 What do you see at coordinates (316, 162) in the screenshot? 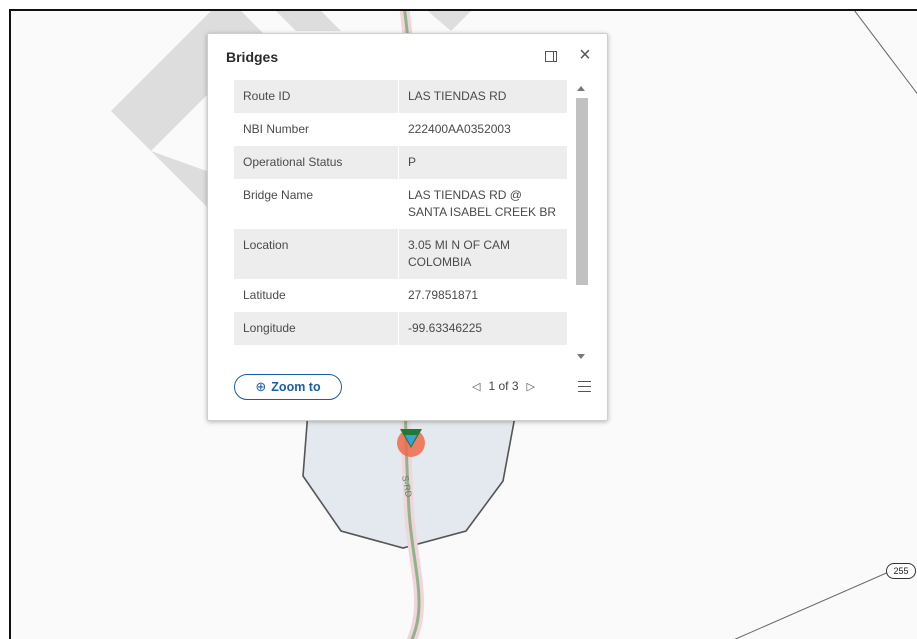
I see `attribute-key: Operational Status` at bounding box center [316, 162].